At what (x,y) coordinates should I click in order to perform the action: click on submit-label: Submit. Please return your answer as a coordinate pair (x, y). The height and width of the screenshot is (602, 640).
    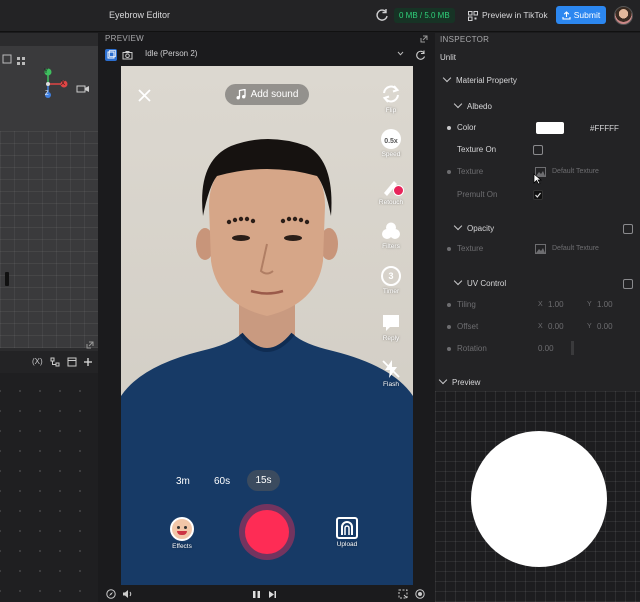
    Looking at the image, I should click on (587, 15).